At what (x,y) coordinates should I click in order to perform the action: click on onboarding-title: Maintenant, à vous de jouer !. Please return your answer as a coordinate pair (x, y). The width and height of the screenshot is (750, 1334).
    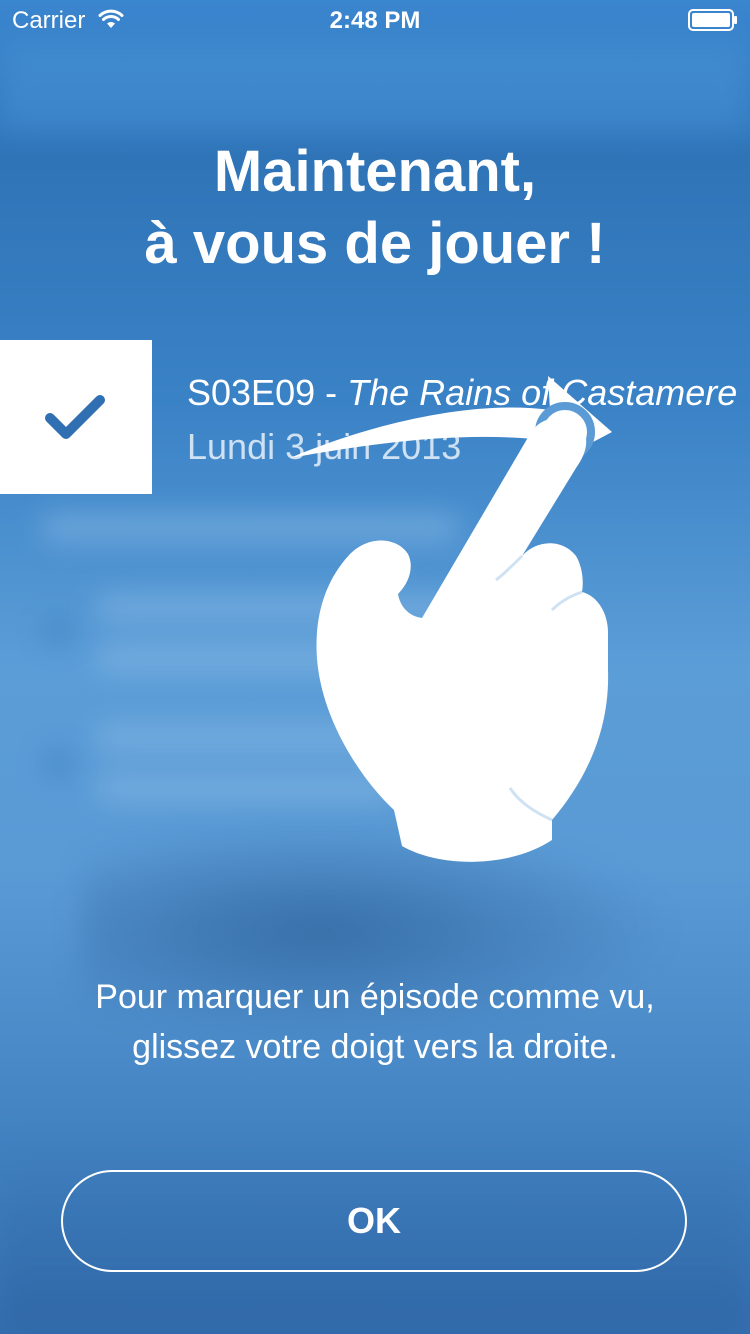
    Looking at the image, I should click on (375, 208).